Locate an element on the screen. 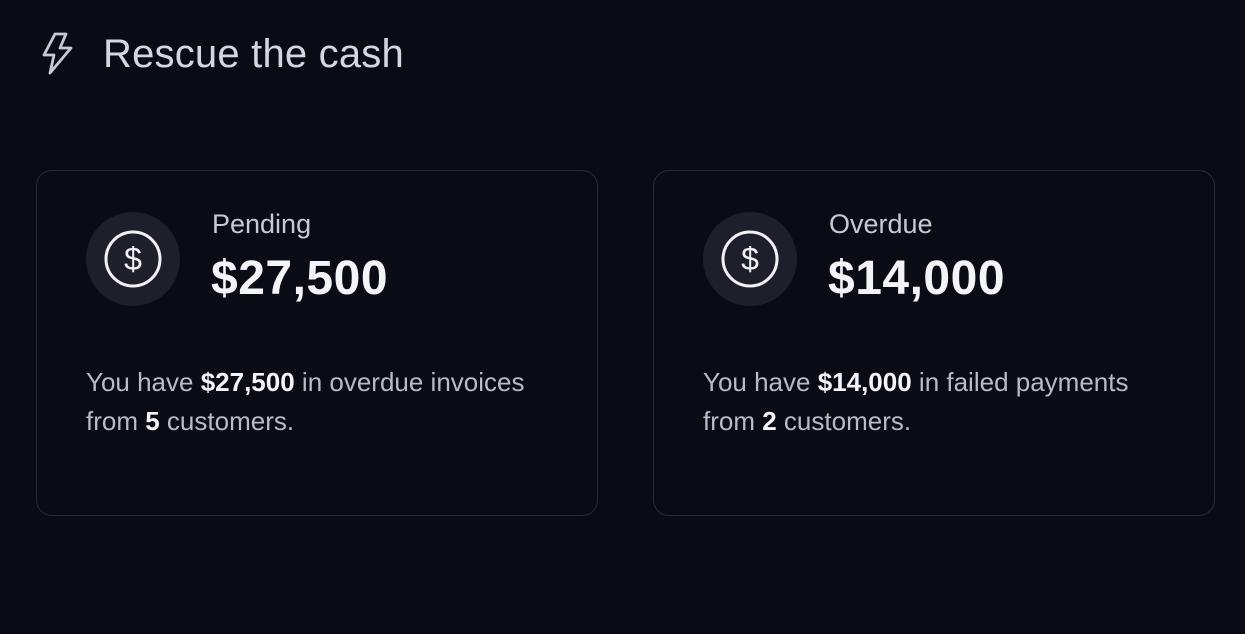 This screenshot has height=634, width=1245. desc-count: 2 is located at coordinates (769, 421).